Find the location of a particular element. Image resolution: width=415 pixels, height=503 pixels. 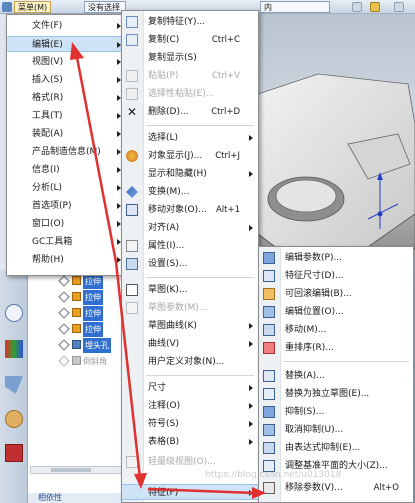

menu-item-tools: 工具(T) is located at coordinates (66, 116).